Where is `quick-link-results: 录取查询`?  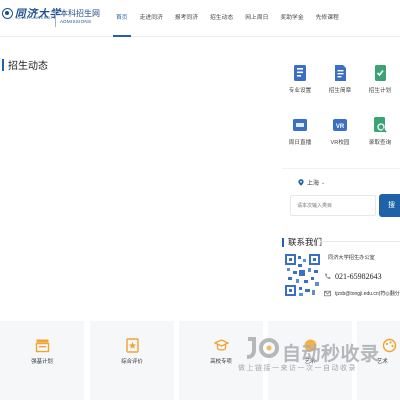
quick-link-results: 录取查询 is located at coordinates (380, 131).